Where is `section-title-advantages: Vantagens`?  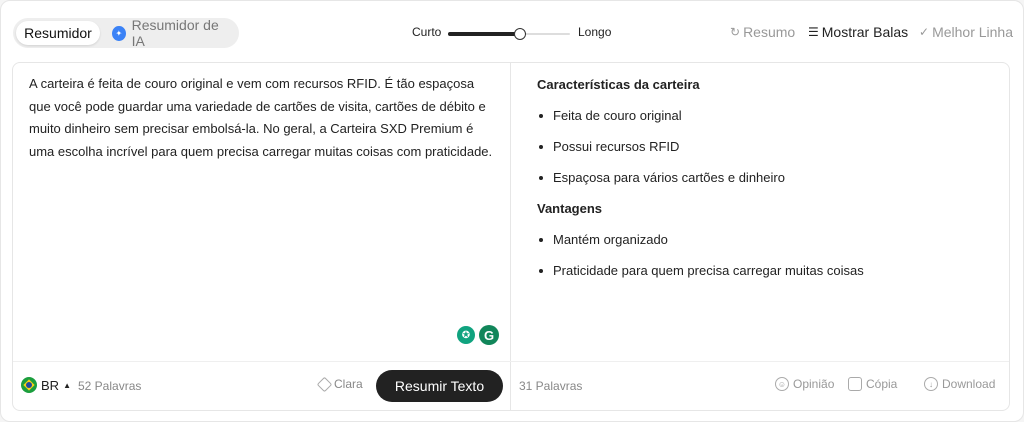 section-title-advantages: Vantagens is located at coordinates (570, 208).